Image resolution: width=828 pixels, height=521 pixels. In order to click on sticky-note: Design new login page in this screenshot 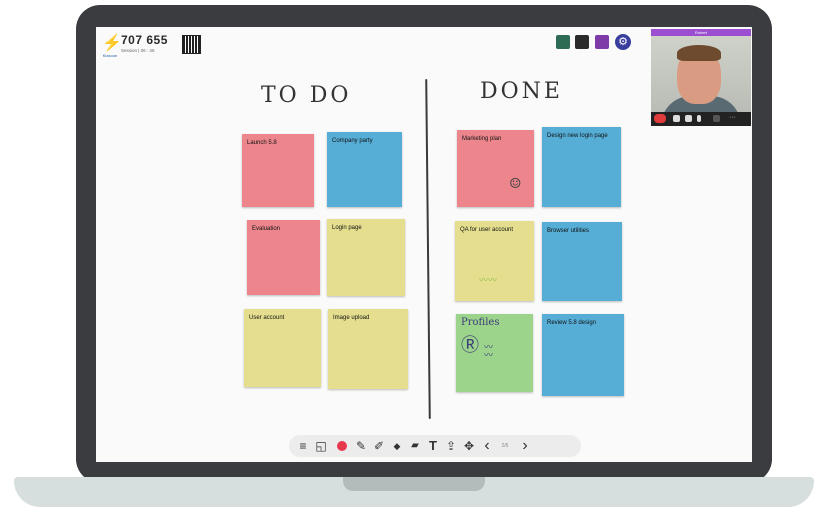, I will do `click(581, 167)`.